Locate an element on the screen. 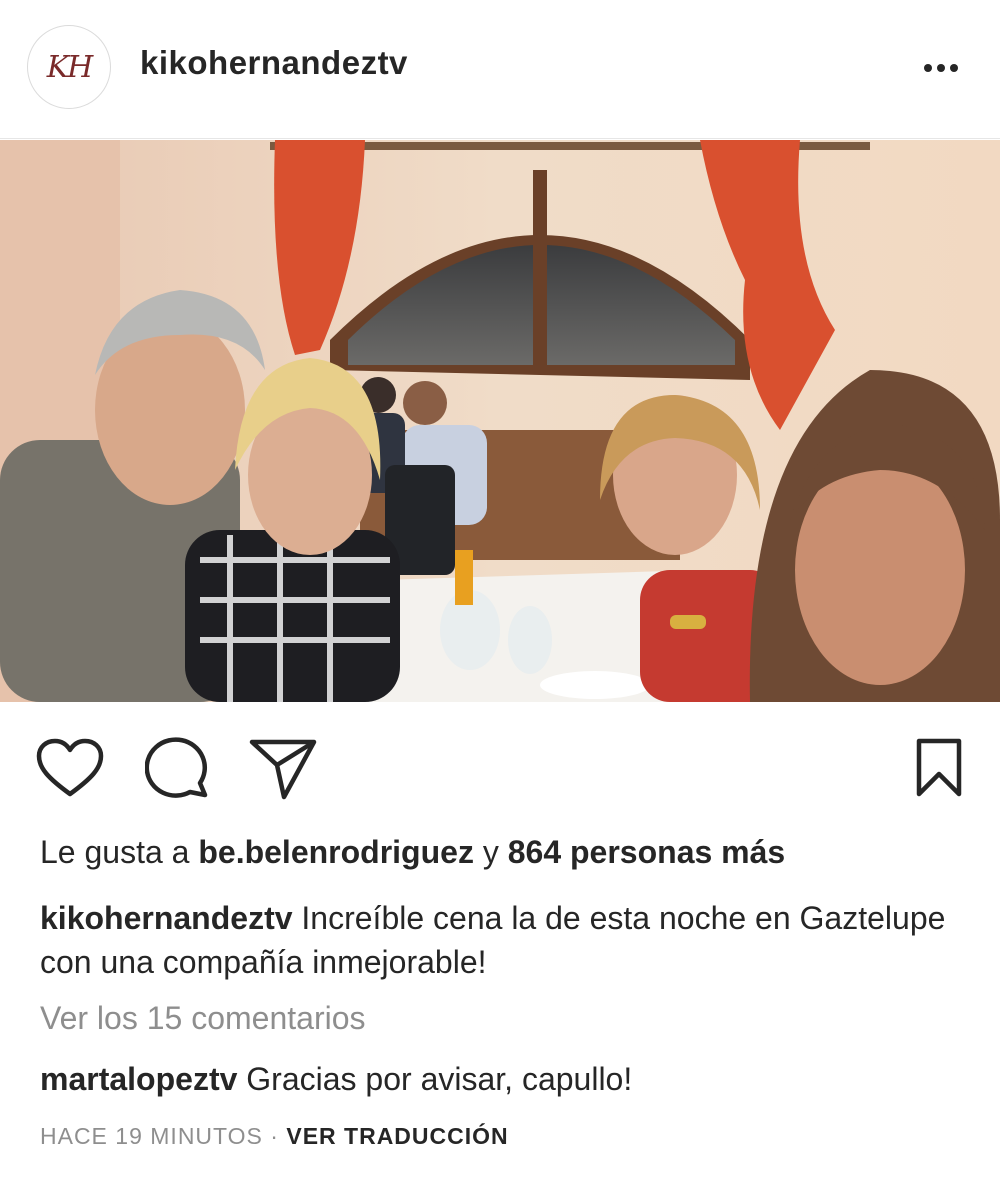 Image resolution: width=1000 pixels, height=1181 pixels. header-divider is located at coordinates (500, 138).